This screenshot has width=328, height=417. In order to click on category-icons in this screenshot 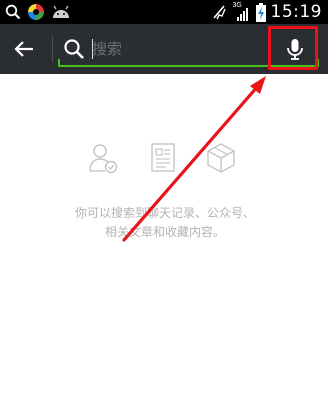, I will do `click(163, 158)`.